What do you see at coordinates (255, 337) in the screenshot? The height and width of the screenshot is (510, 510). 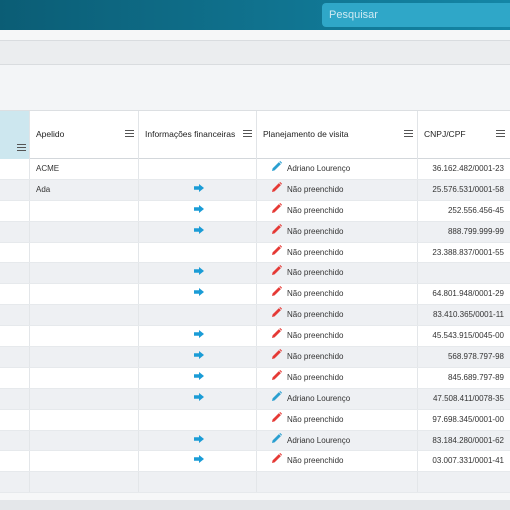 I see `table-row: Não preenchido 45.543.915/0045-00` at bounding box center [255, 337].